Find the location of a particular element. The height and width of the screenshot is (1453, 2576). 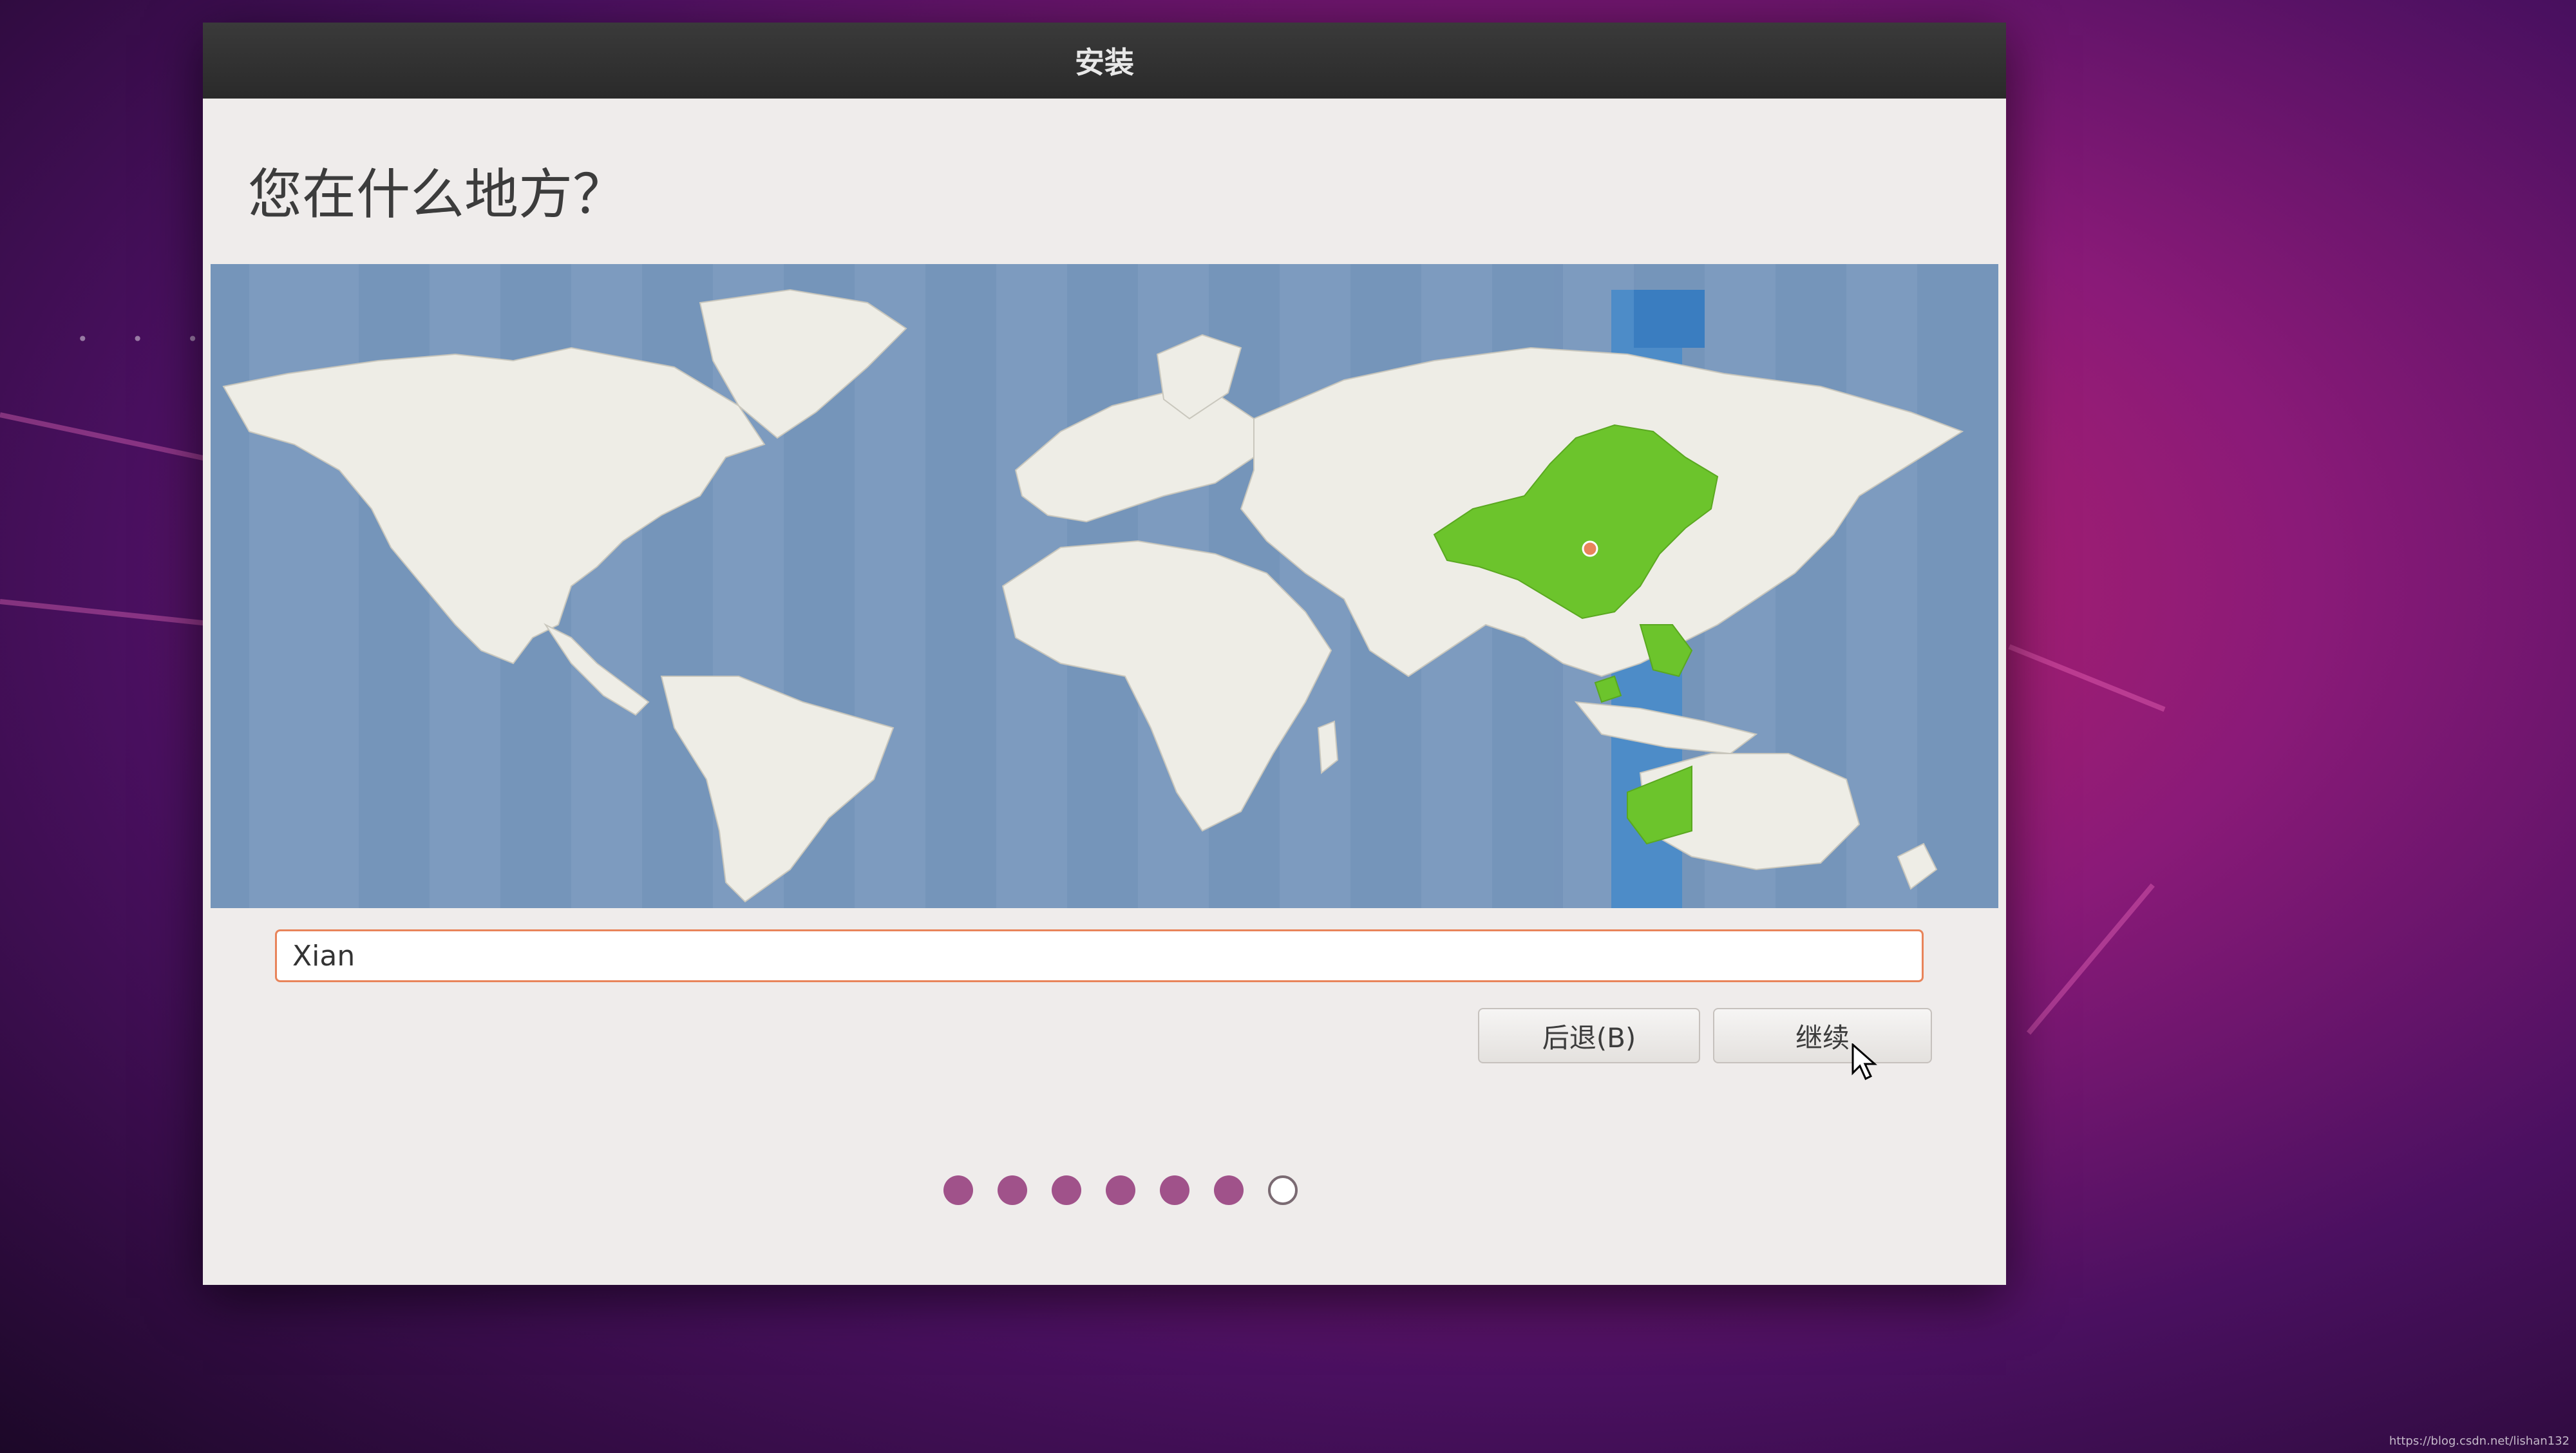

window-titlebar: 安装 is located at coordinates (1104, 61).